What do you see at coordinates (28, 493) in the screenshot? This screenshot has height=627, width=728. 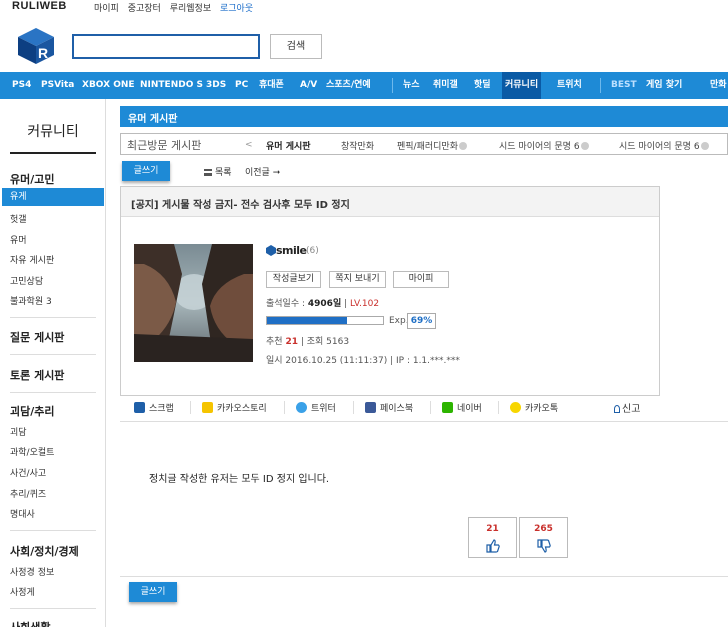 I see `sidebar-item-quiz: 추리/퀴즈` at bounding box center [28, 493].